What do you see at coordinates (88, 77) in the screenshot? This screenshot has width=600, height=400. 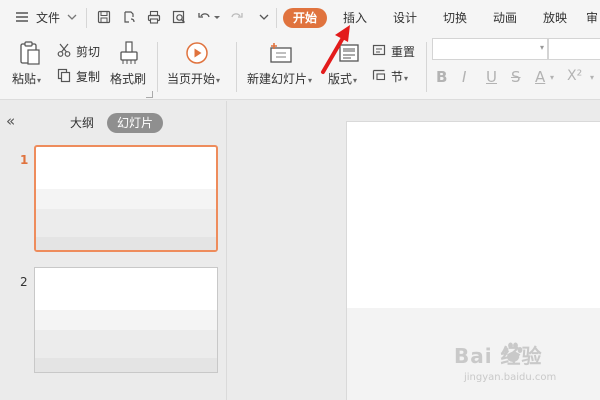 I see `copy-label: 复制` at bounding box center [88, 77].